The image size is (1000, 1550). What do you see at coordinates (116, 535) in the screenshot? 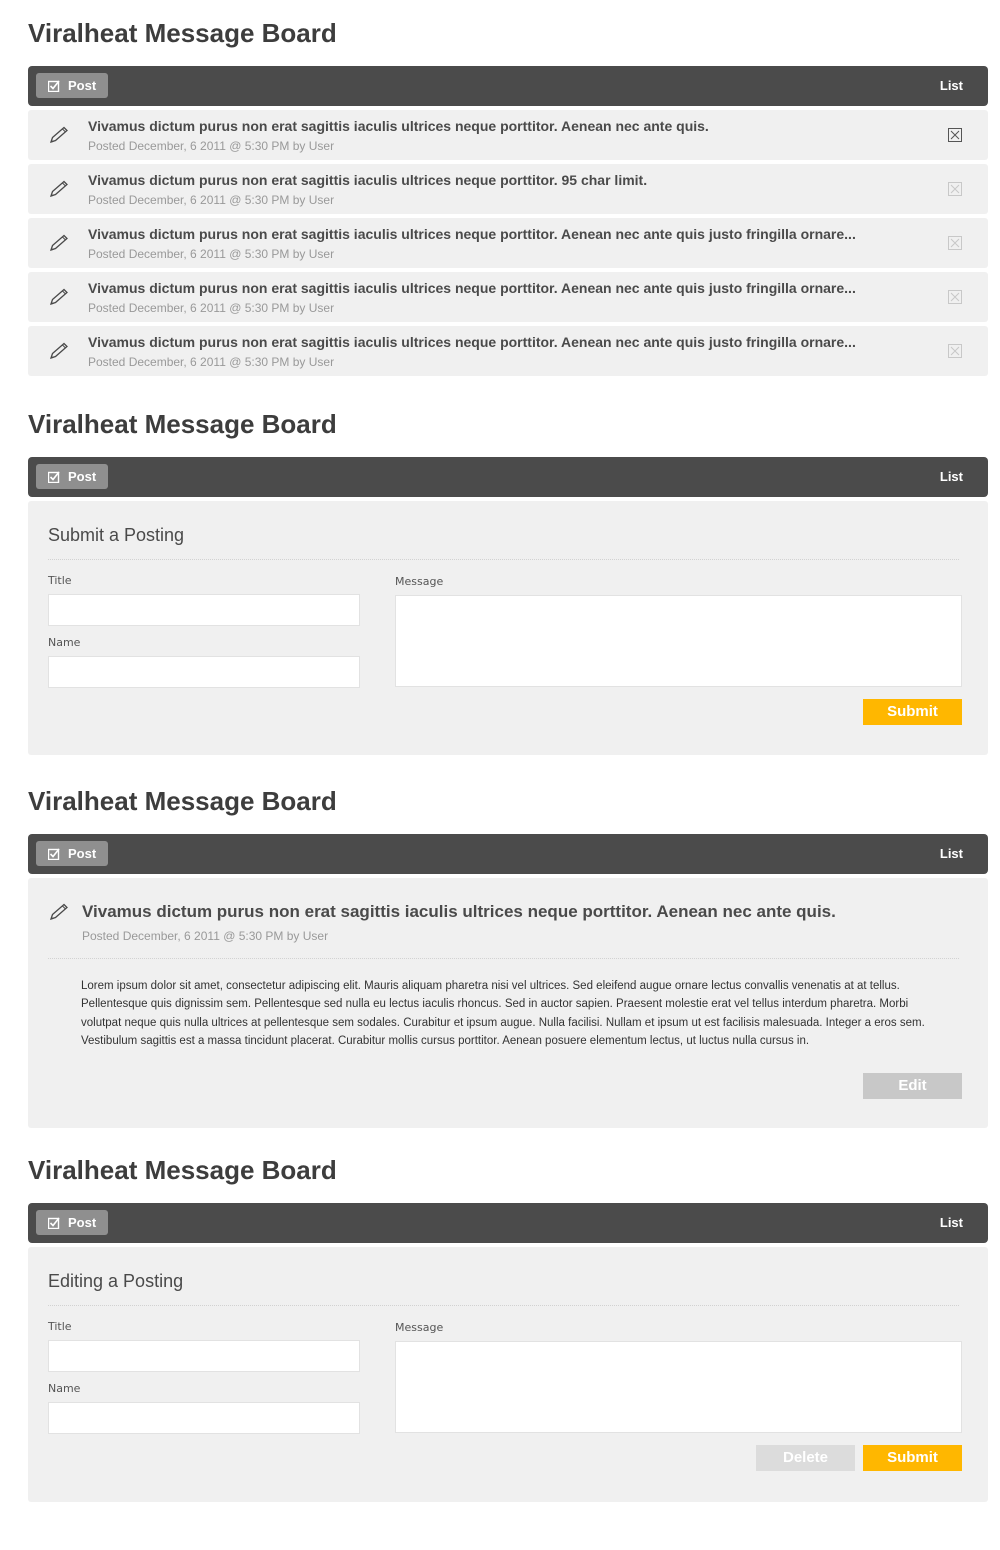
I see `form-heading: Submit a Posting` at bounding box center [116, 535].